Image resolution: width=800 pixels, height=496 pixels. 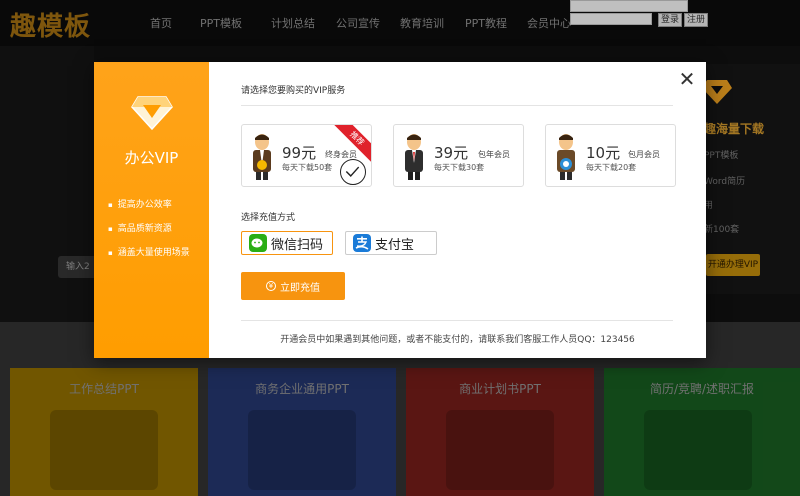 I want to click on plan-card-monthly: 10元 包月会员 每天下载20套, so click(x=610, y=155).